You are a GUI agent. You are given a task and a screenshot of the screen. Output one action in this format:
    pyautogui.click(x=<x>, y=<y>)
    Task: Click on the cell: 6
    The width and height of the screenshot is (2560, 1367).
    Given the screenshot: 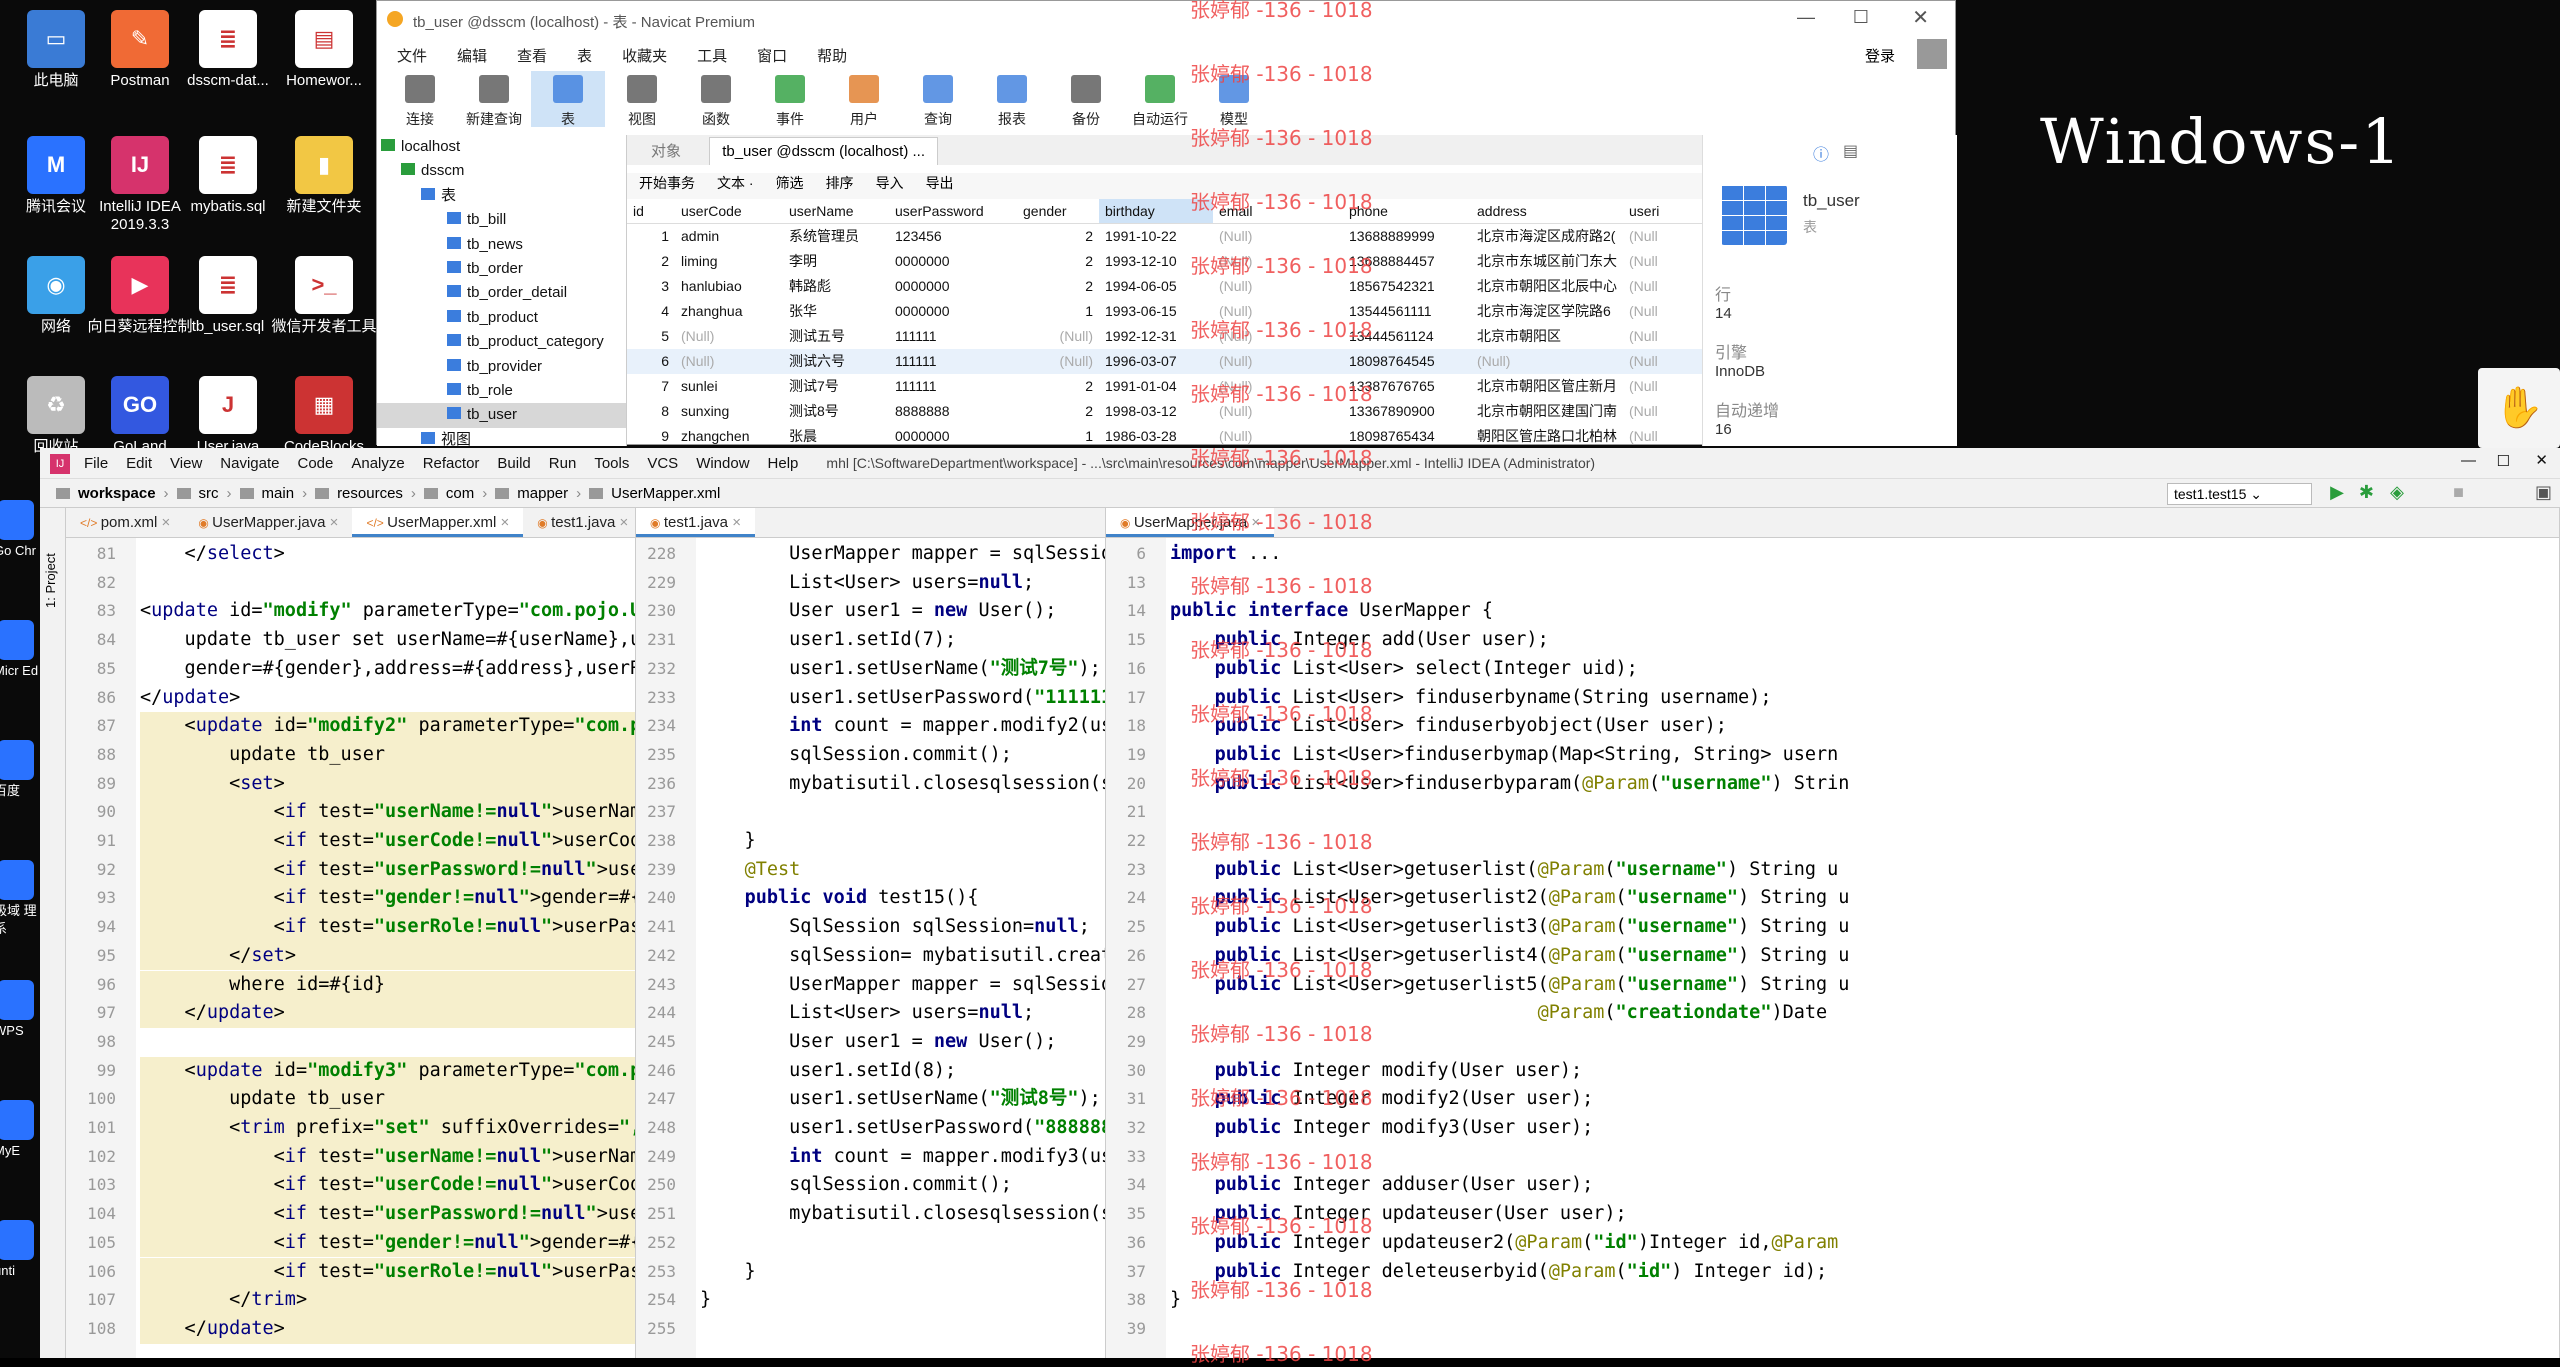 What is the action you would take?
    pyautogui.click(x=651, y=361)
    